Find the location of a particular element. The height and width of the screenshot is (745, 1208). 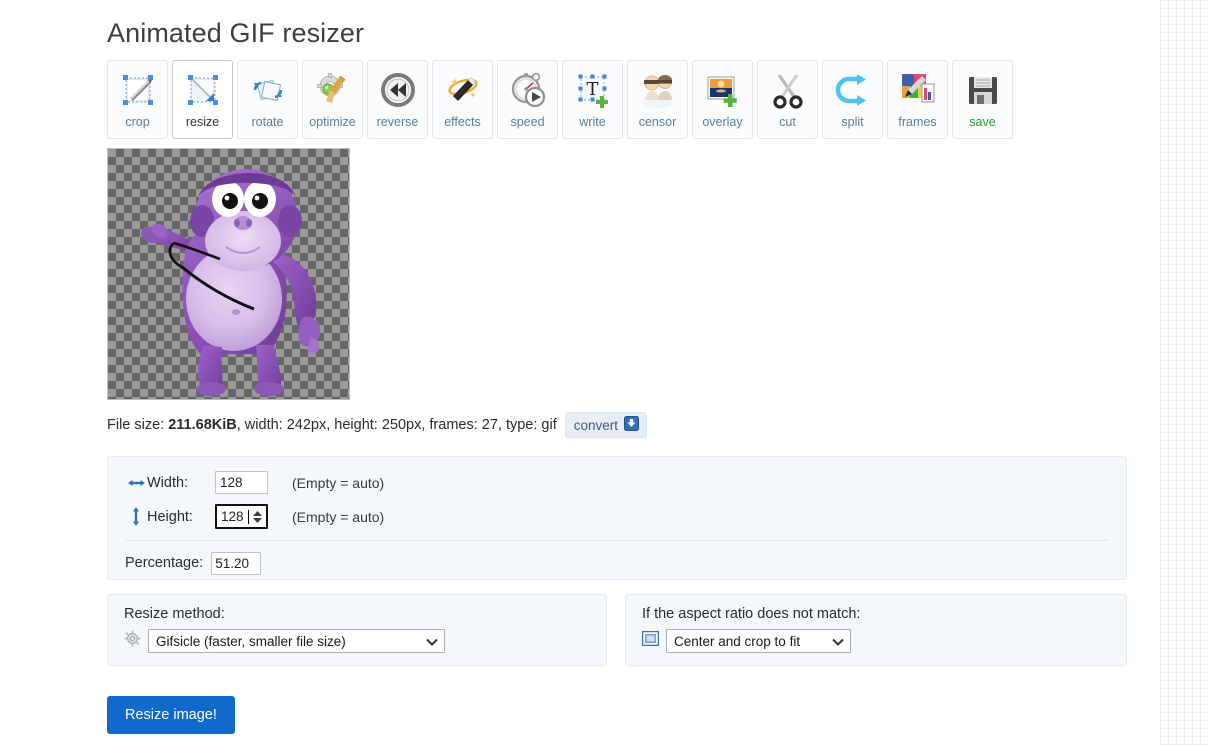

split-icon is located at coordinates (853, 90).